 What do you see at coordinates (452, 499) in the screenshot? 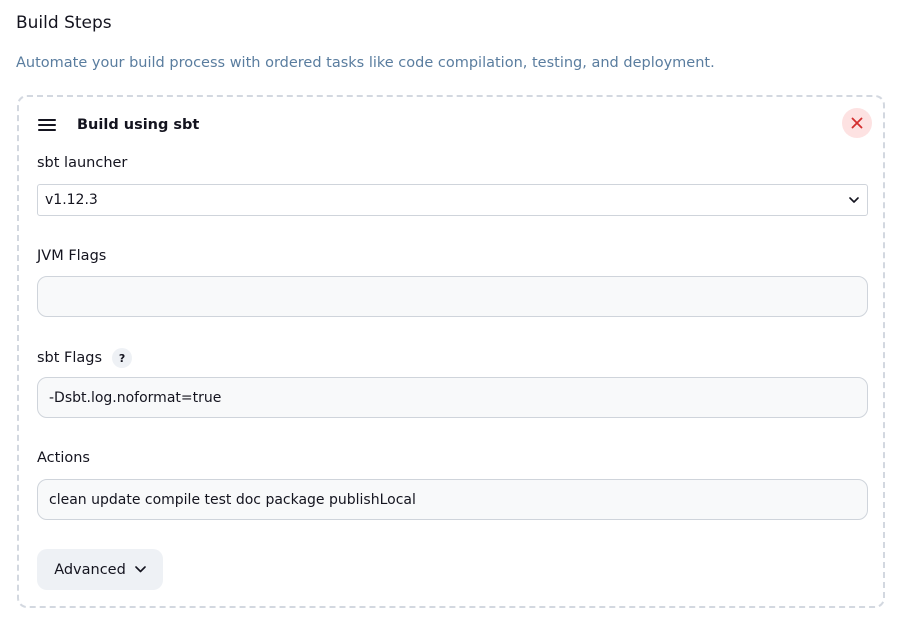
I see `actions-input` at bounding box center [452, 499].